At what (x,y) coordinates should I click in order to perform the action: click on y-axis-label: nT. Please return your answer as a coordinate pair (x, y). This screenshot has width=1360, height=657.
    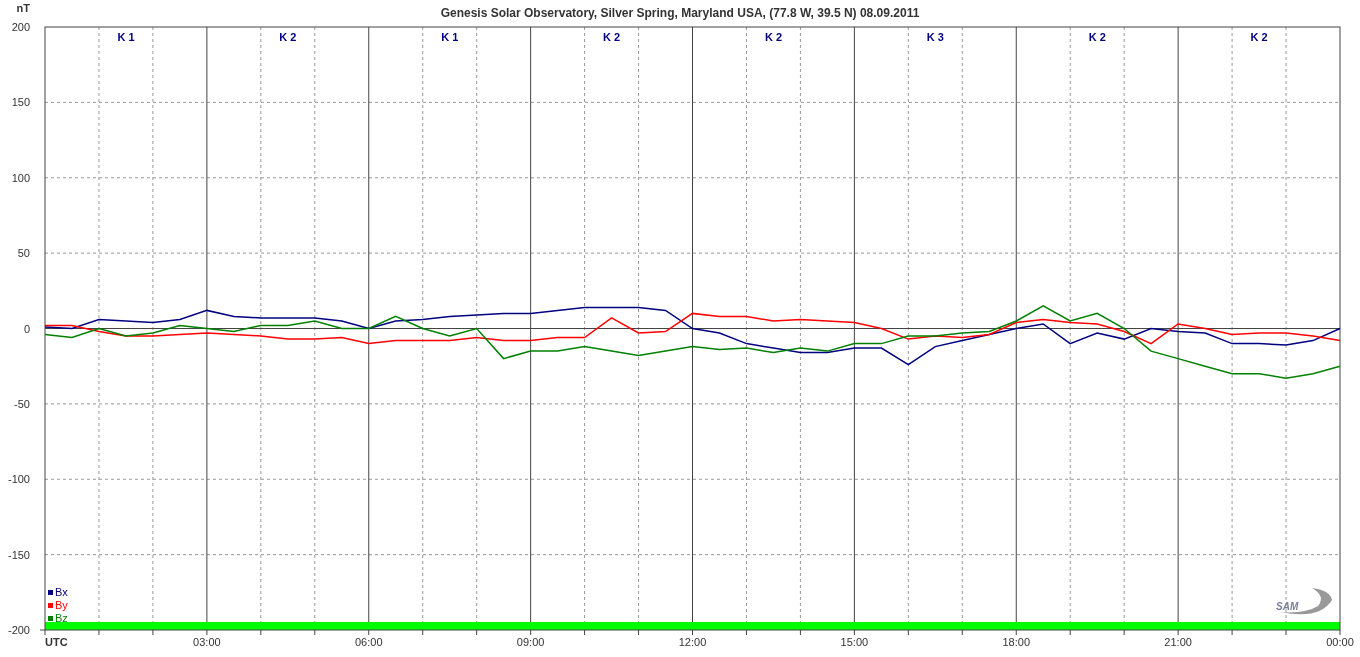
    Looking at the image, I should click on (23, 8).